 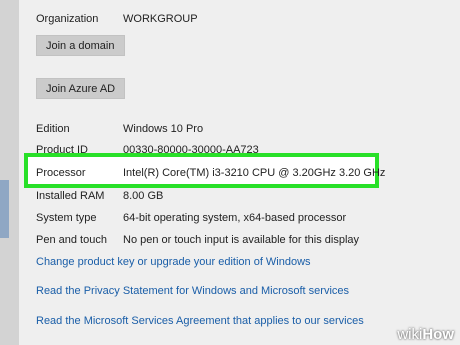 What do you see at coordinates (438, 334) in the screenshot?
I see `watermark-part2: How` at bounding box center [438, 334].